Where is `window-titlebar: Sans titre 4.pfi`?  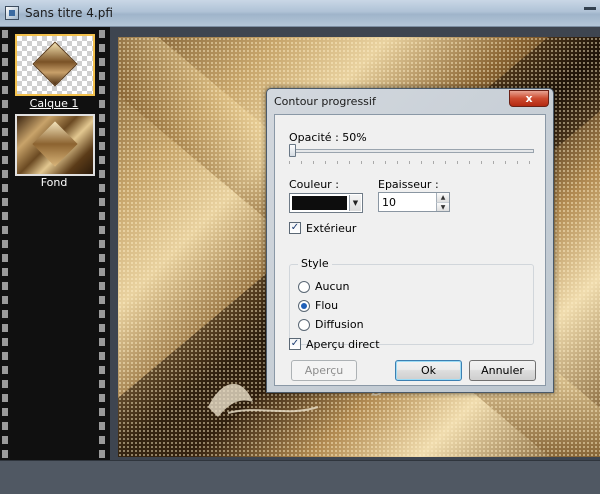 window-titlebar: Sans titre 4.pfi is located at coordinates (300, 13).